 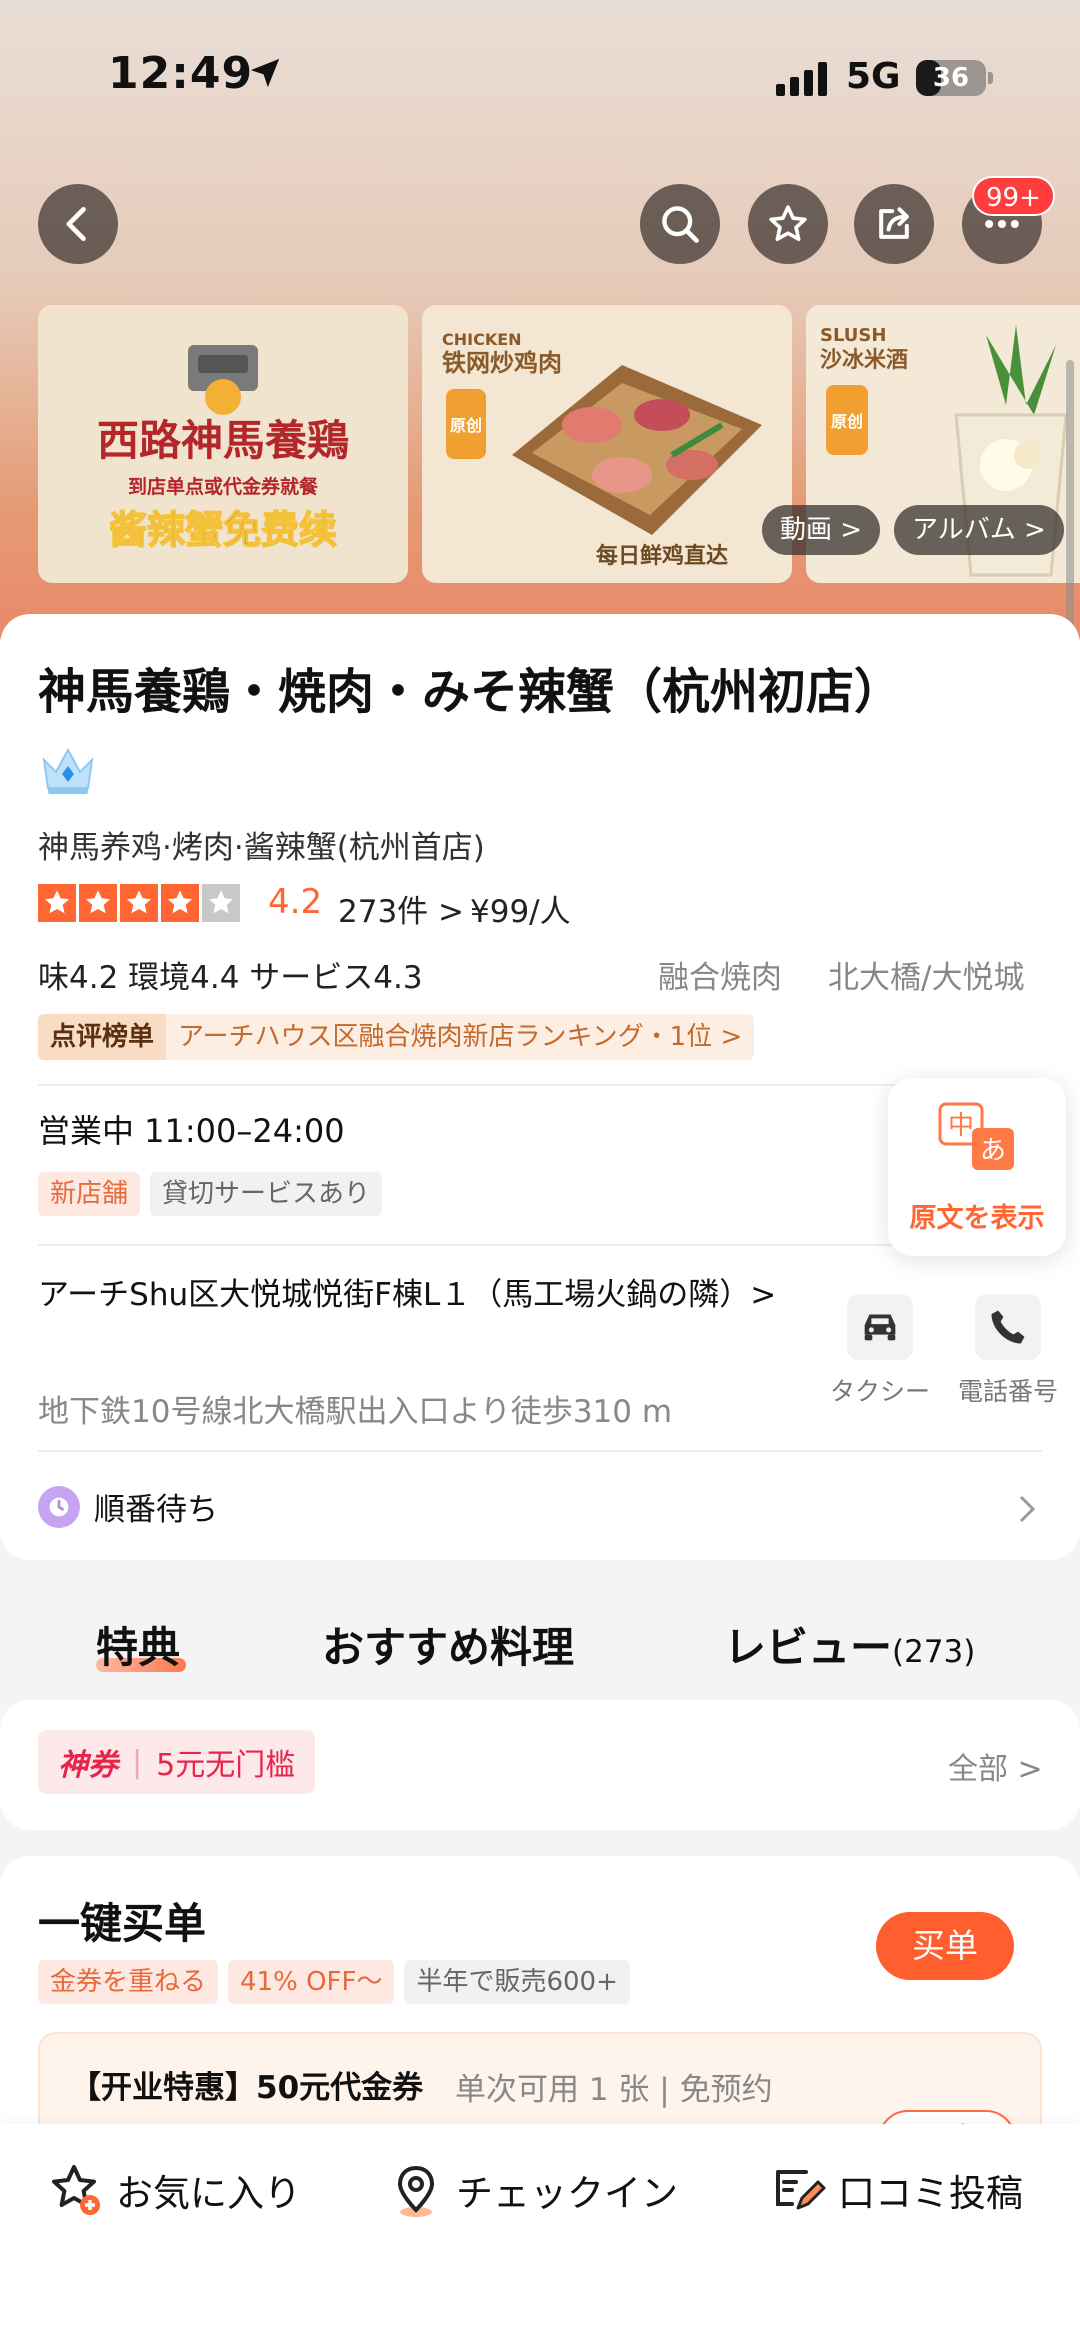 What do you see at coordinates (517, 1982) in the screenshot?
I see `tag-sales: 半年で販売600+` at bounding box center [517, 1982].